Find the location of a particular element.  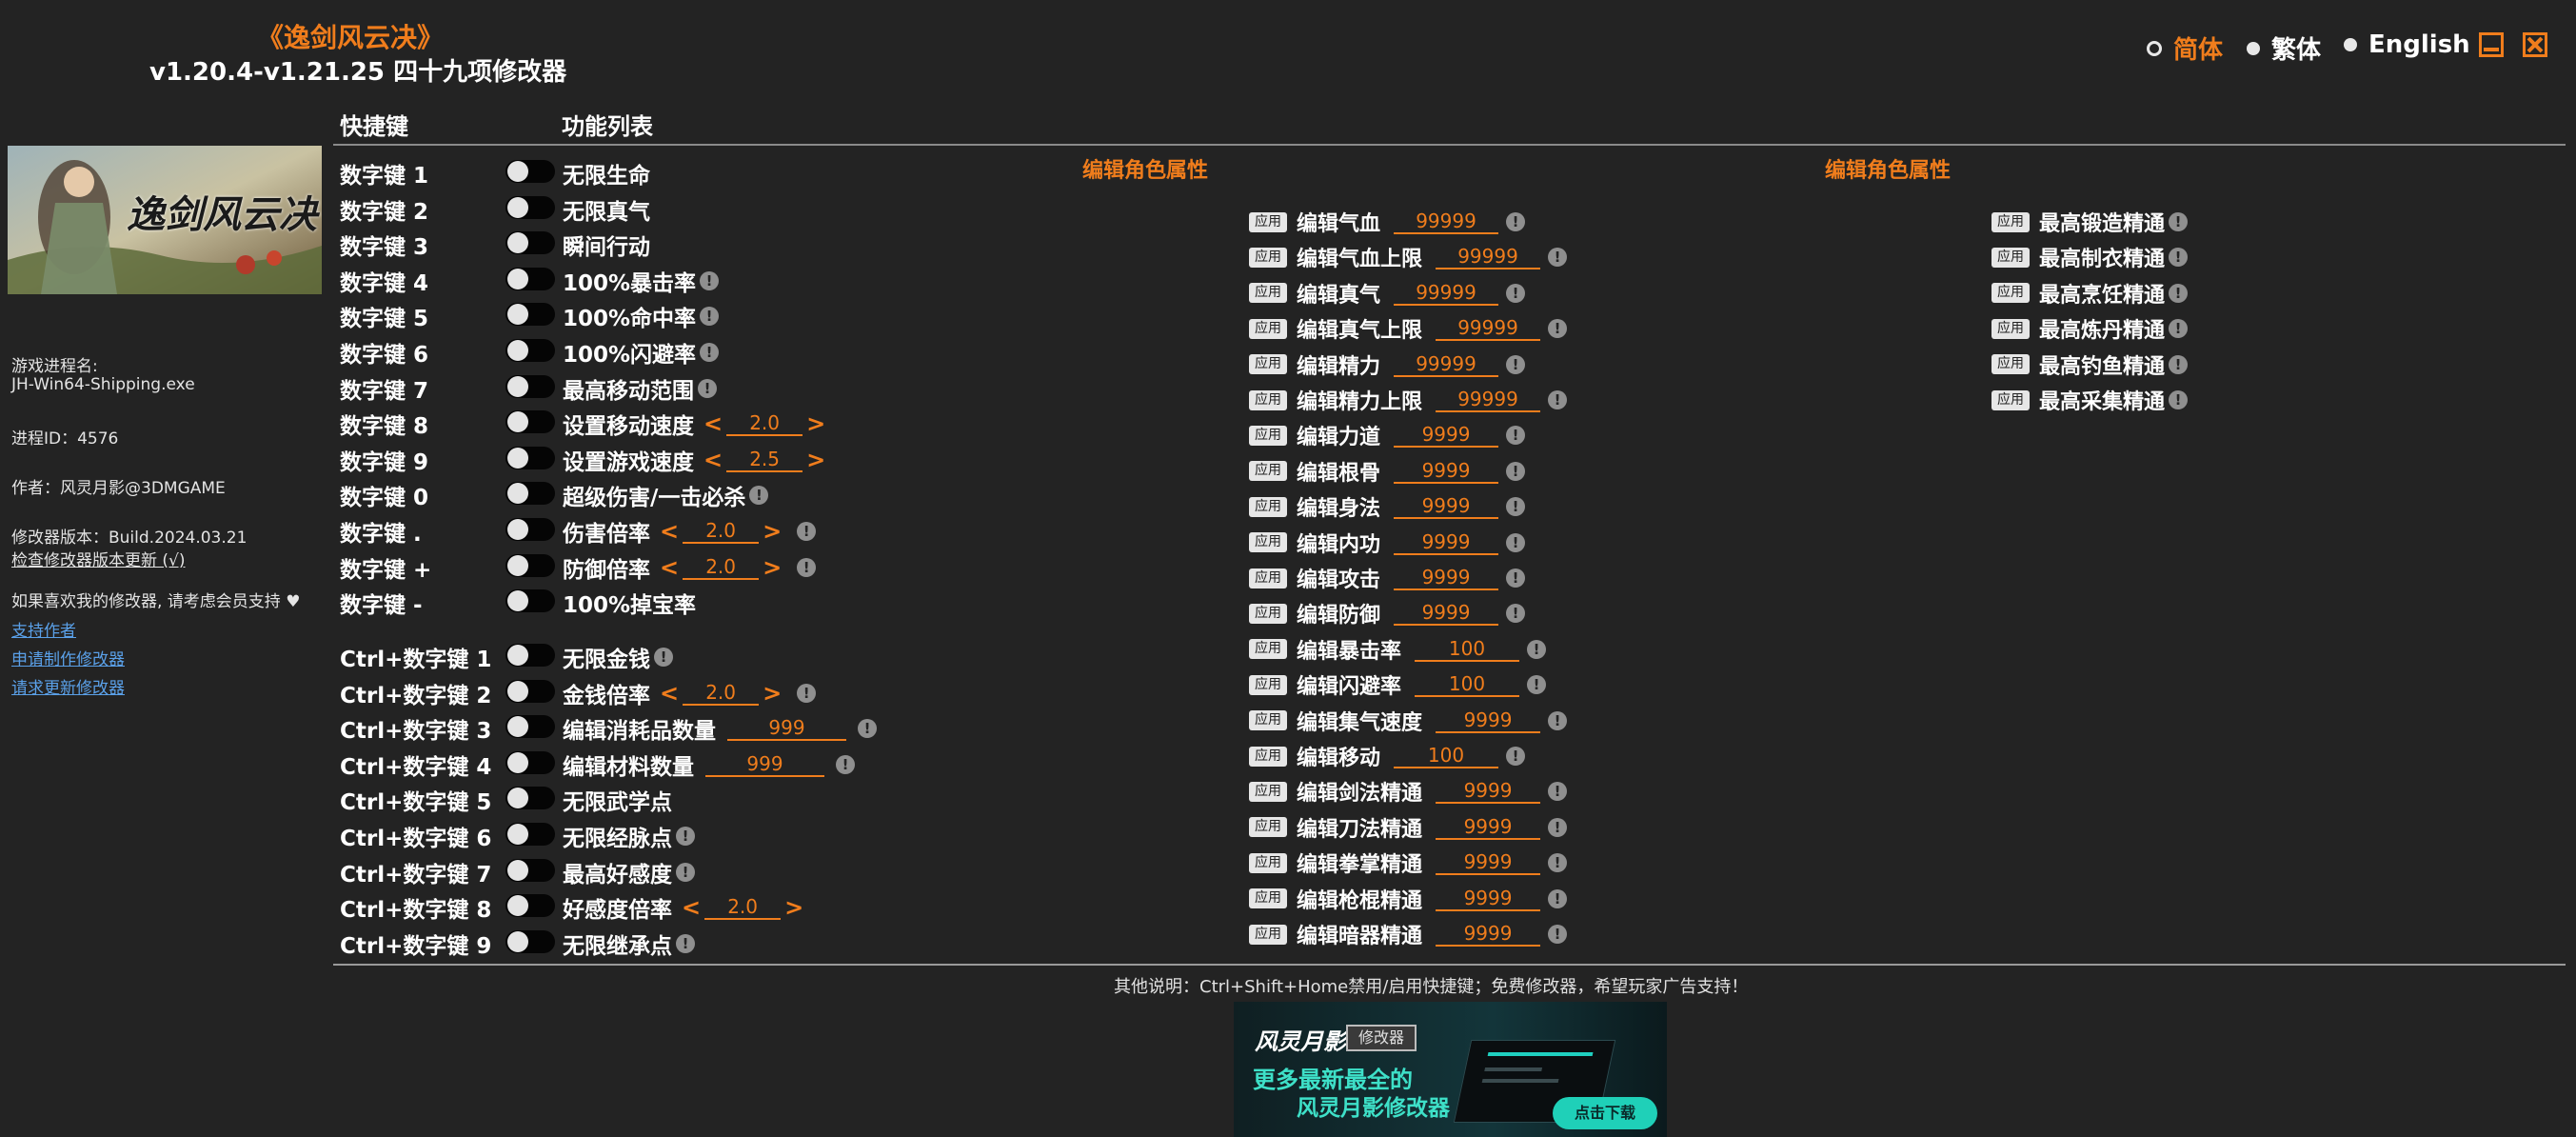

cheat-value-input: 2.5 is located at coordinates (765, 460).